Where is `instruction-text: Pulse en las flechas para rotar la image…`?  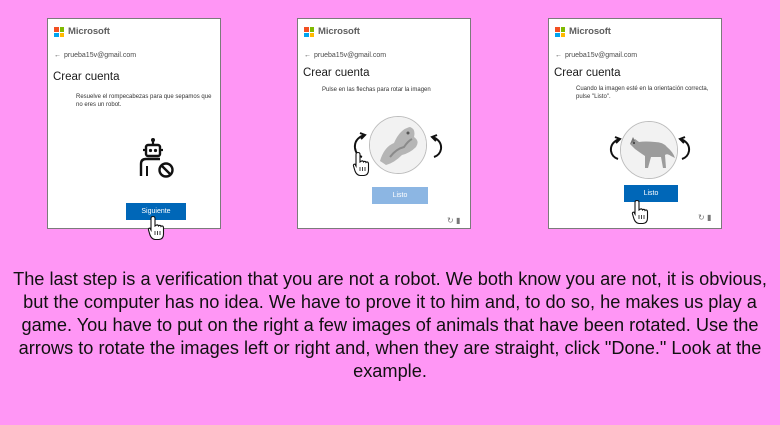 instruction-text: Pulse en las flechas para rotar la image… is located at coordinates (376, 90).